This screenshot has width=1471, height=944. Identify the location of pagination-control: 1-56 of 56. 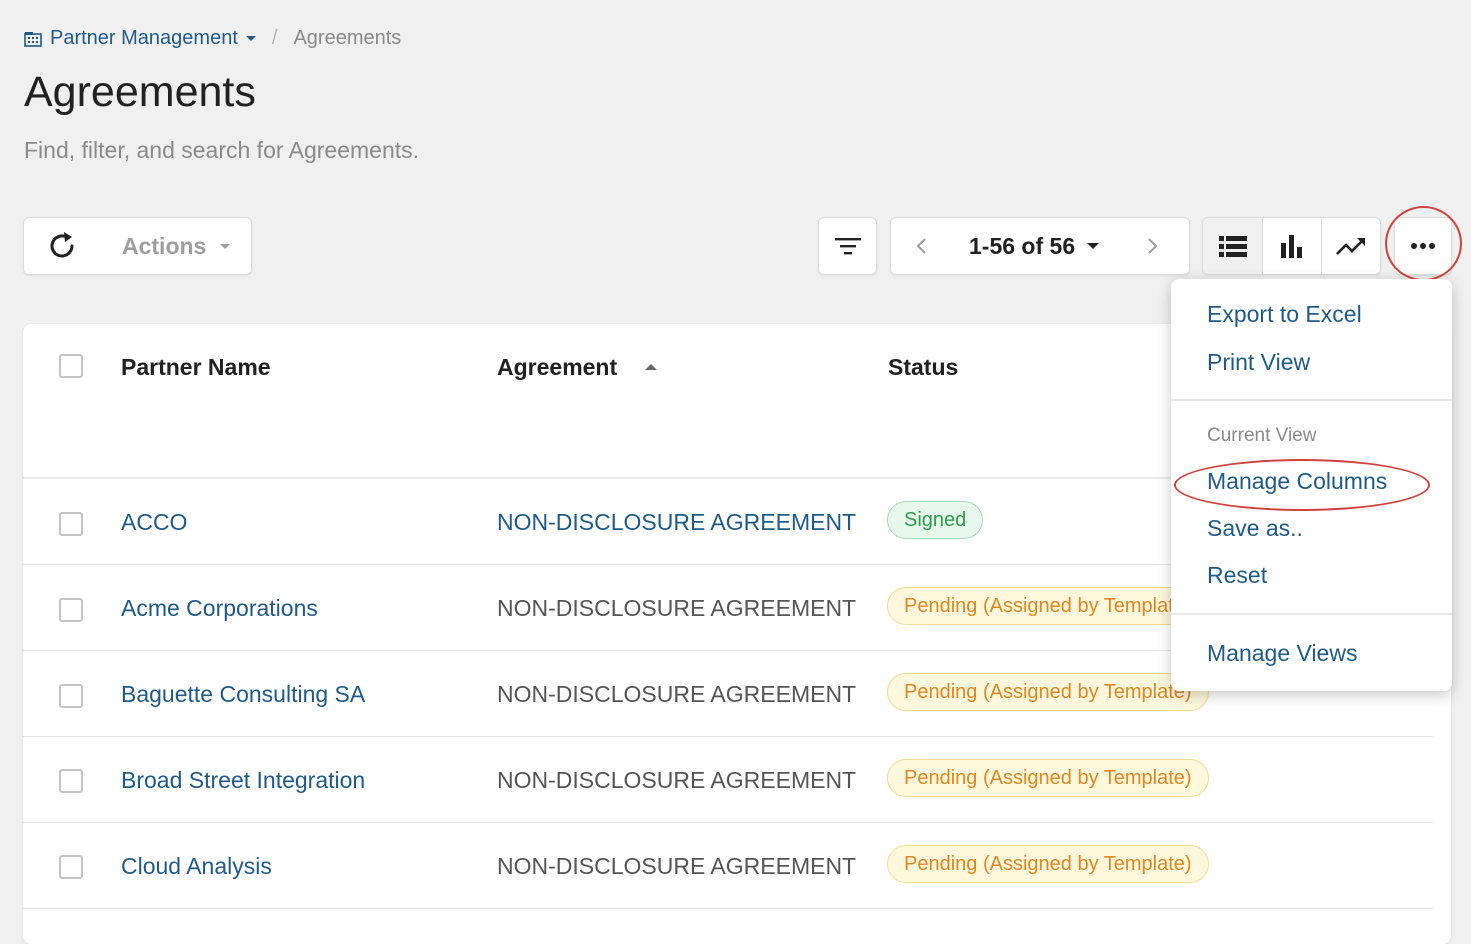
(1040, 246).